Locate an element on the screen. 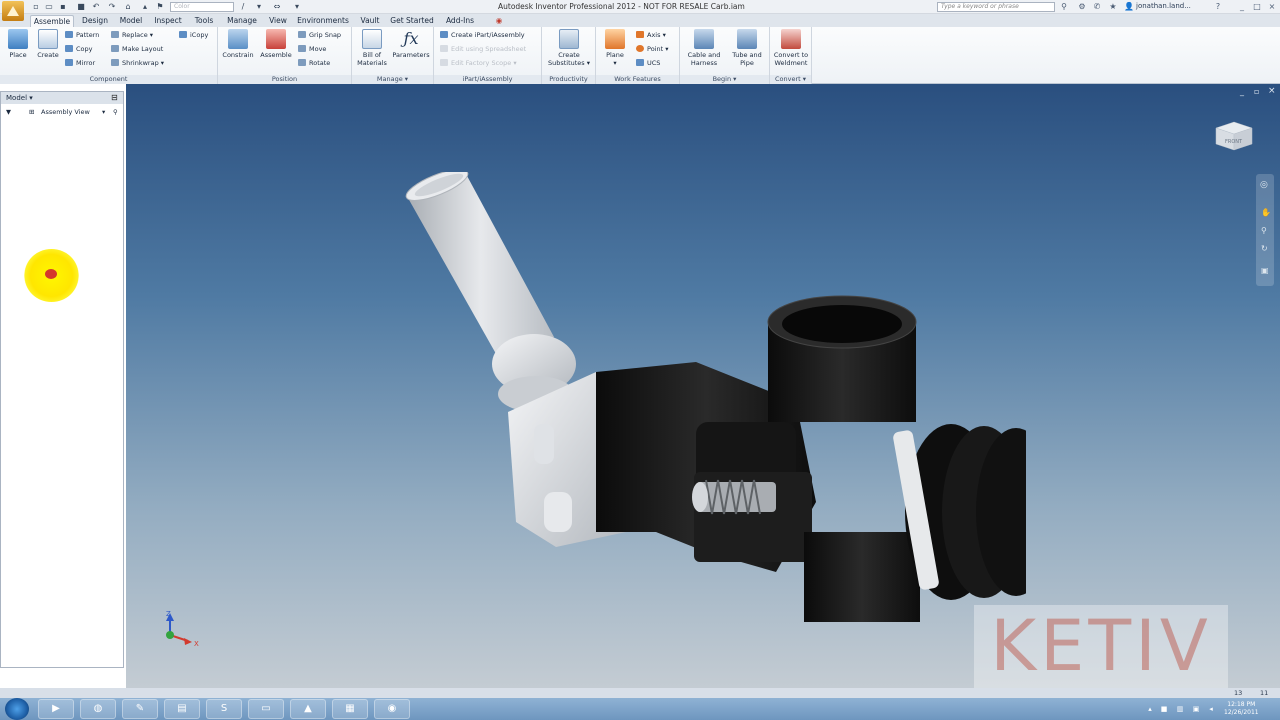  shrinkwrap-button: Shrinkwrap ▾ is located at coordinates (137, 63).